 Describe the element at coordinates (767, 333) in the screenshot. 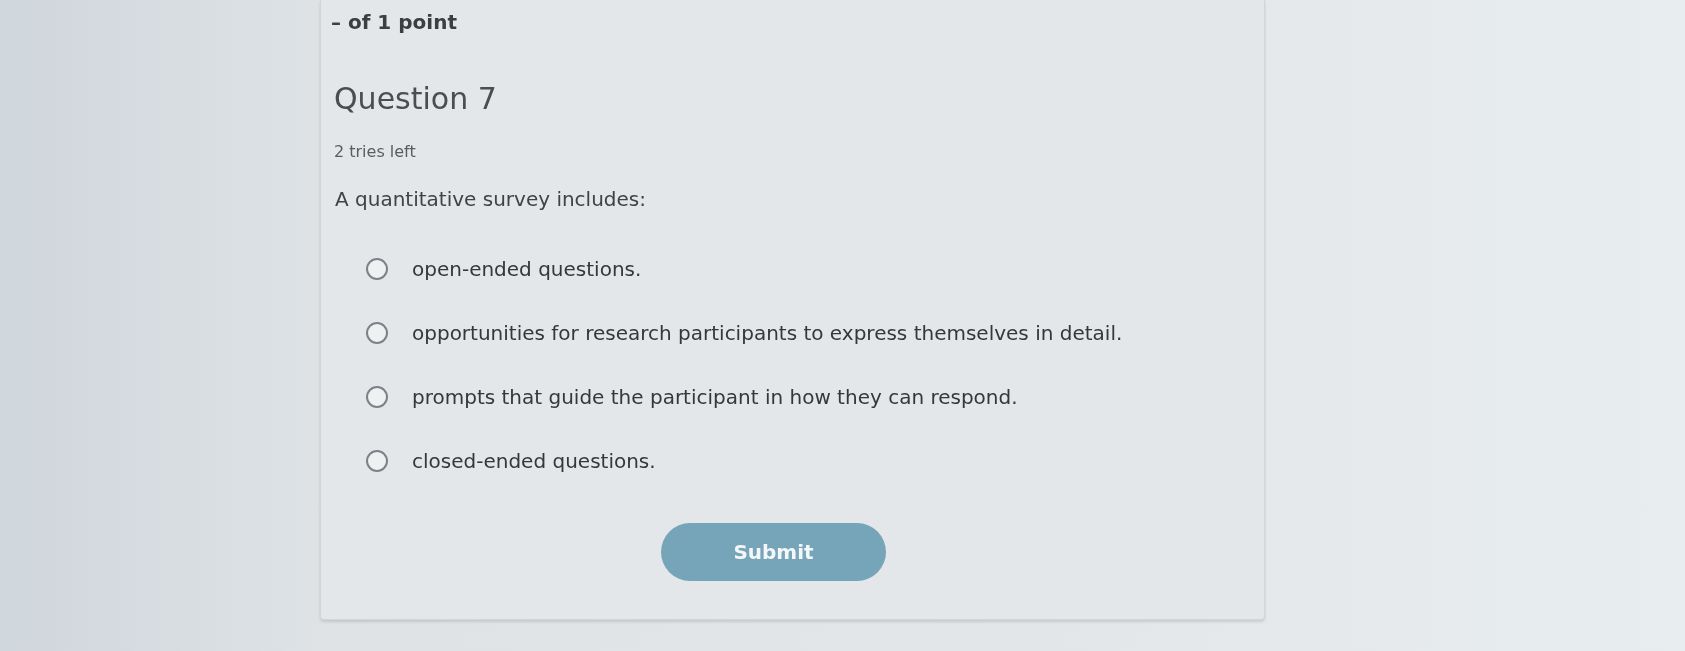

I see `option-label: opportunities for research participants to express themselves in detail.` at that location.